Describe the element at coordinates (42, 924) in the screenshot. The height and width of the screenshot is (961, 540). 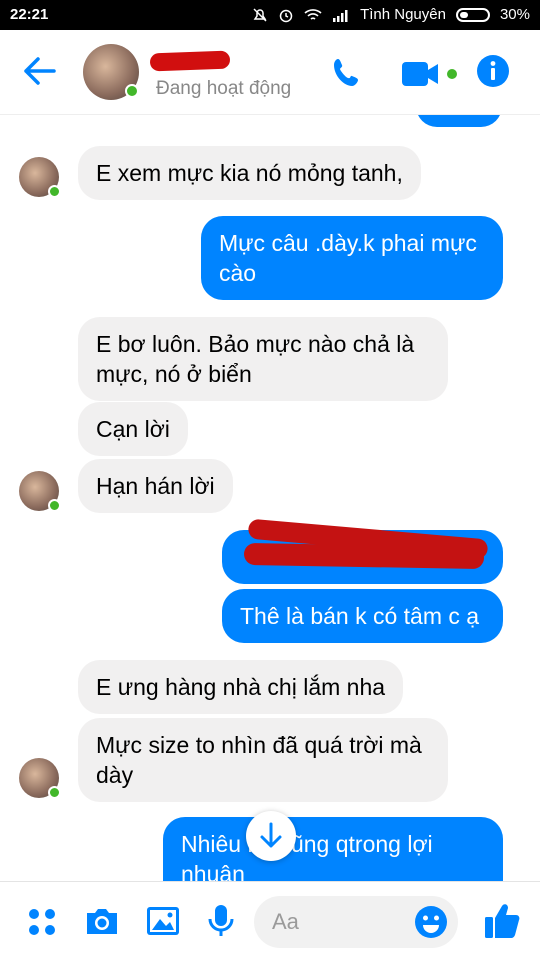
I see `apps-icon` at that location.